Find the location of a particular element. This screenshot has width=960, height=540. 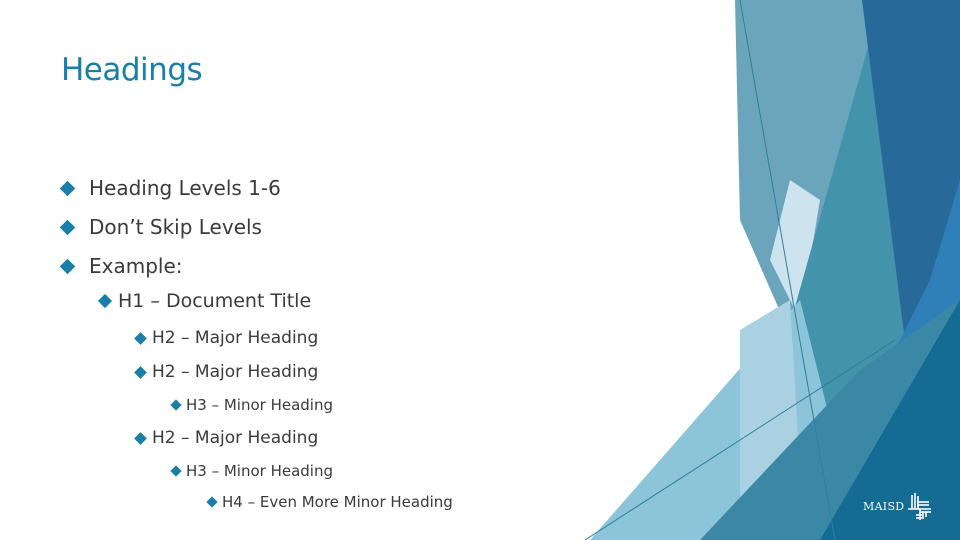

bullet-item: H4 – Even More Minor Heading is located at coordinates (329, 502).